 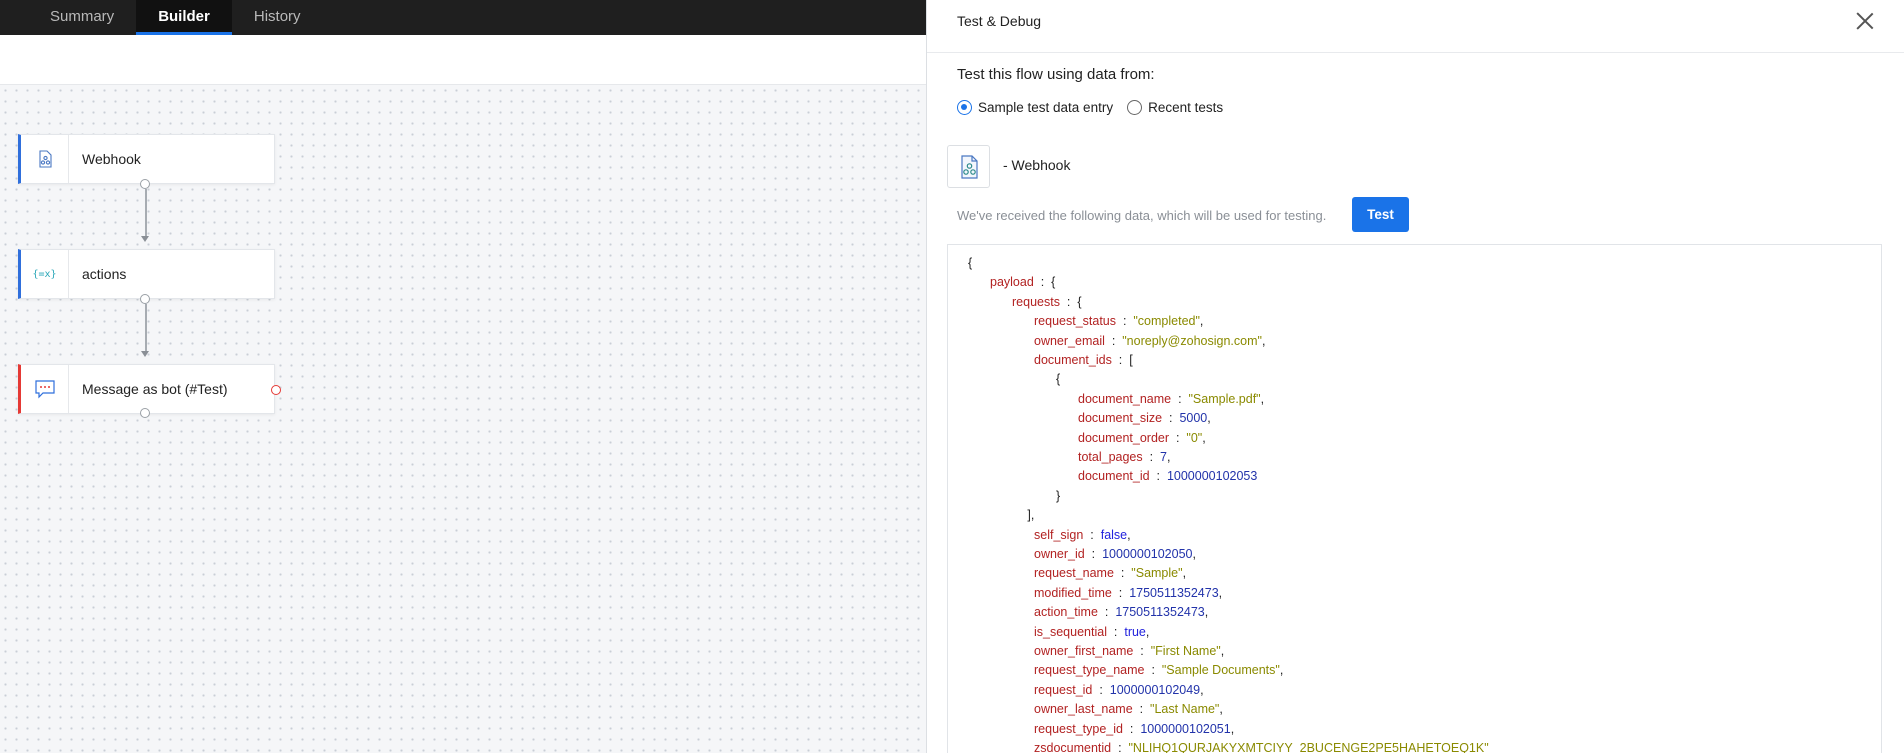 I want to click on trigger-name: - Webhook, so click(x=1037, y=165).